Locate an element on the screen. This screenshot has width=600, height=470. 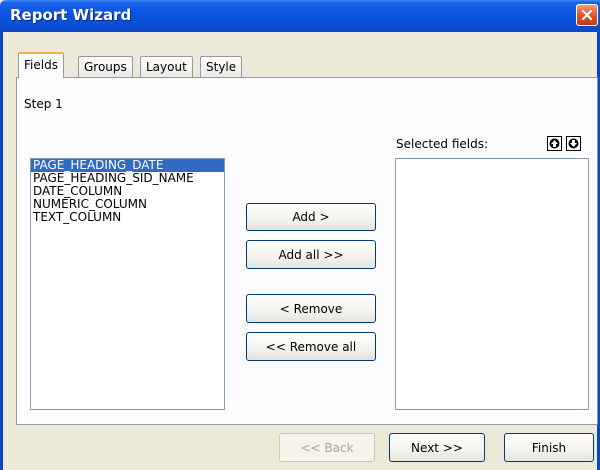
close-icon is located at coordinates (587, 15).